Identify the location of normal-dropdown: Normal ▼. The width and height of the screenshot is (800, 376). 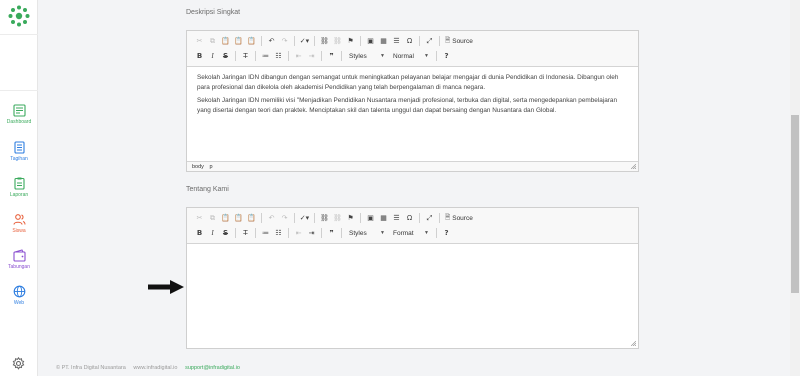
(411, 56).